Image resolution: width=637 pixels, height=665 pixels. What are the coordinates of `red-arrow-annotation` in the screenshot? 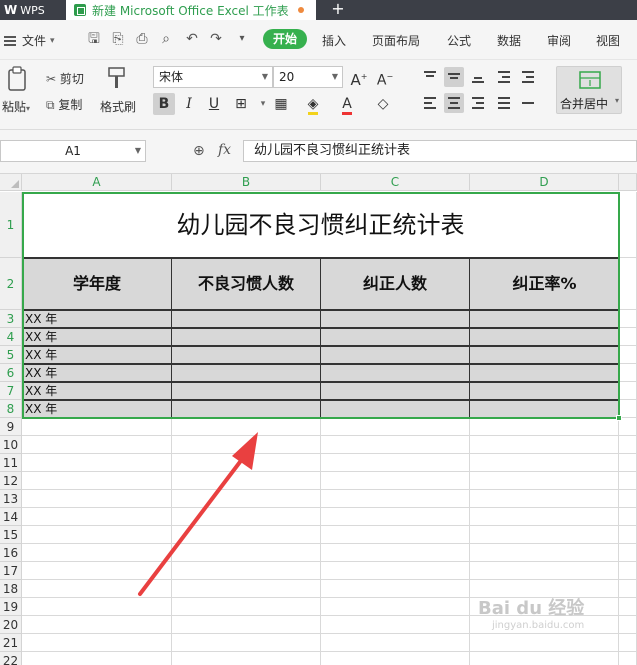 It's located at (198, 514).